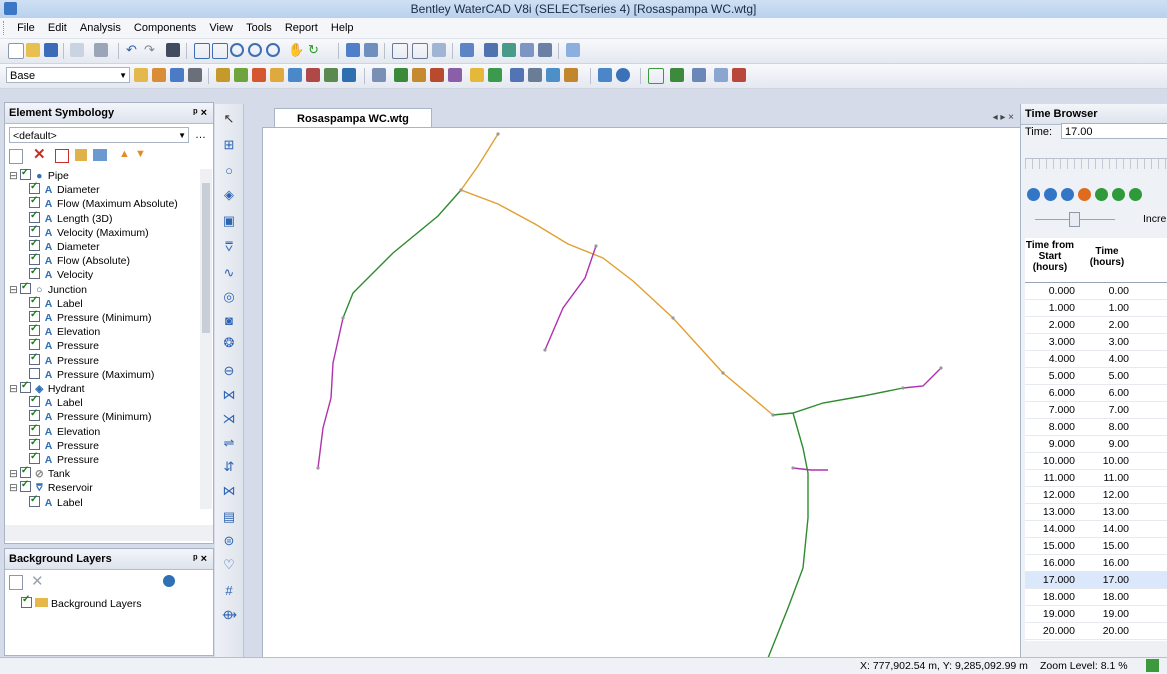 The width and height of the screenshot is (1167, 674). What do you see at coordinates (379, 75) in the screenshot?
I see `options-icon` at bounding box center [379, 75].